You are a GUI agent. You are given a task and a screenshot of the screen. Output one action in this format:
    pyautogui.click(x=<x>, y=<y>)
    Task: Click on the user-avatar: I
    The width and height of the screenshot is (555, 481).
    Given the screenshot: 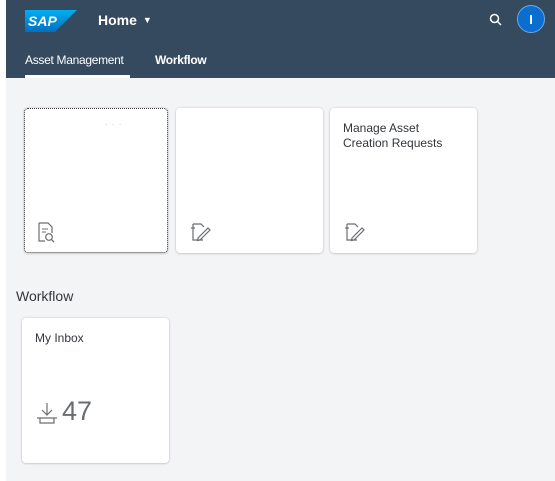 What is the action you would take?
    pyautogui.click(x=531, y=19)
    